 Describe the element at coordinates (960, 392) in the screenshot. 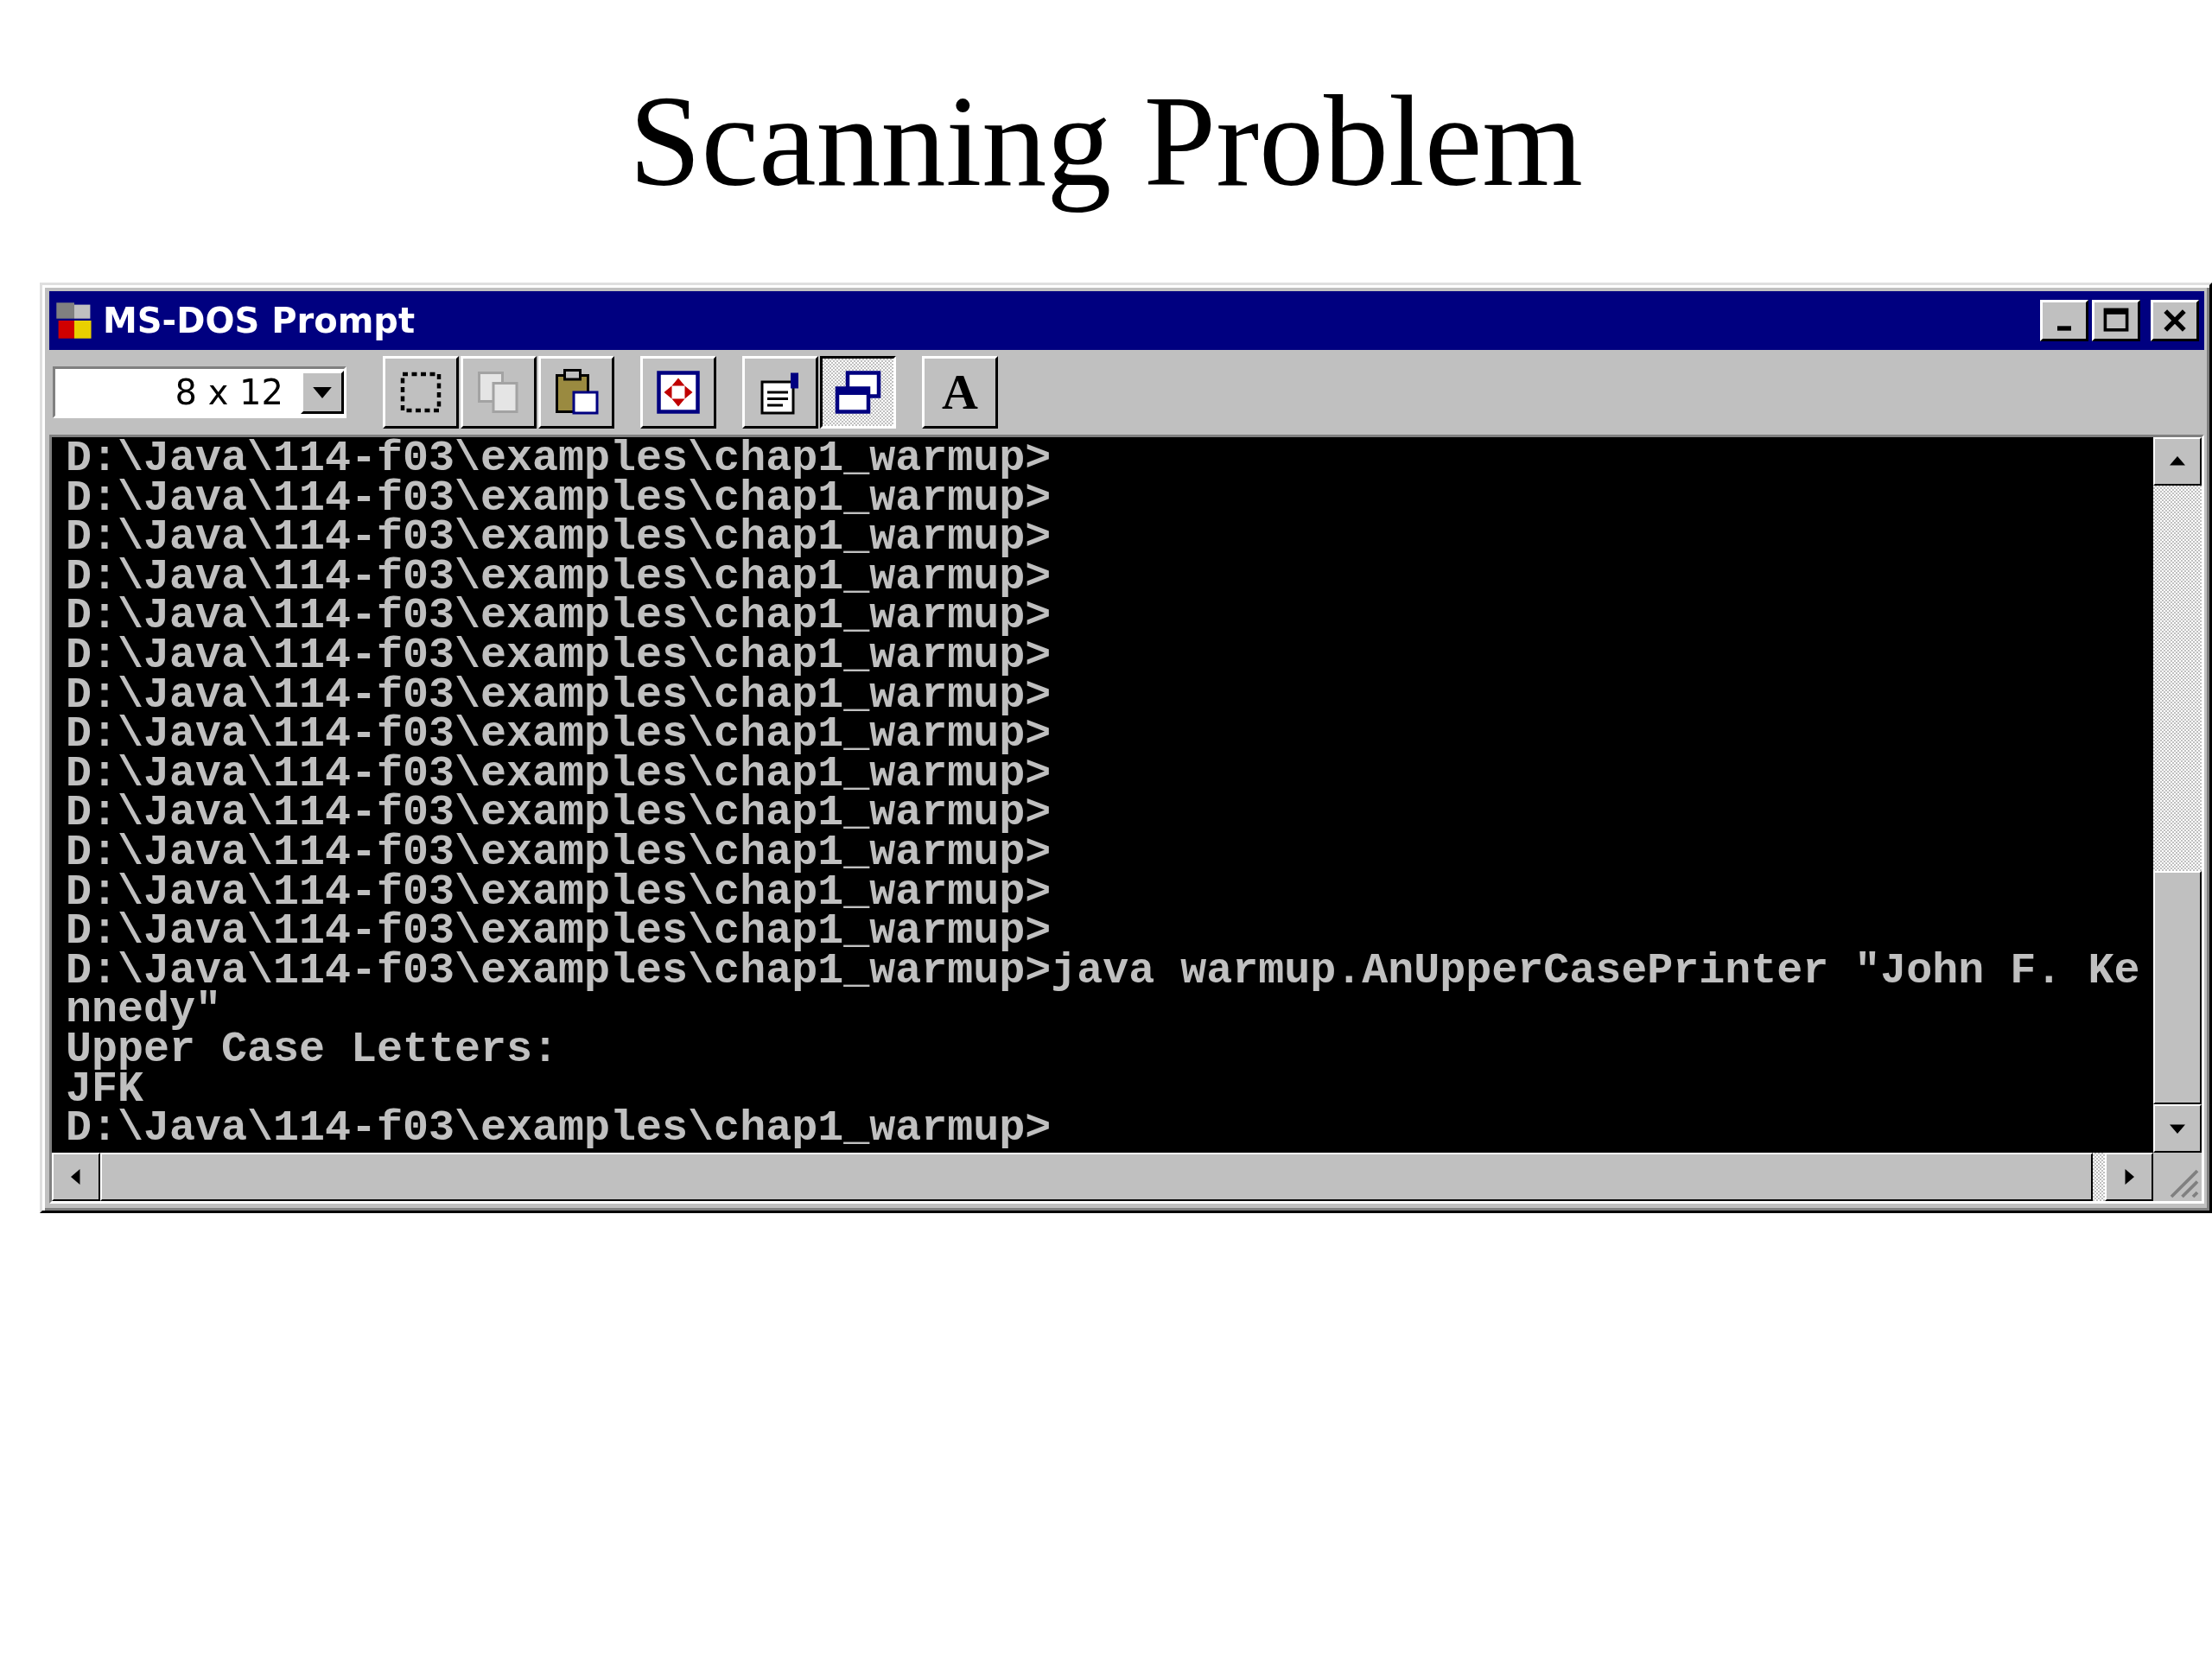

I see `font-button: A` at that location.